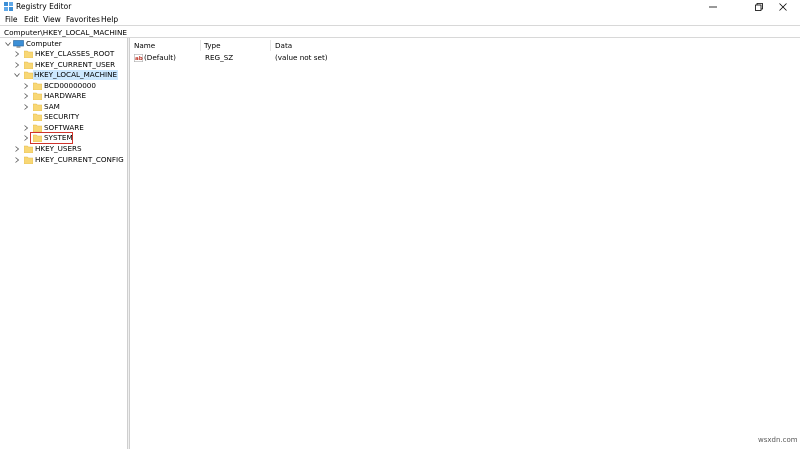 This screenshot has width=800, height=449. I want to click on tree-item-security: SECURITY, so click(63, 117).